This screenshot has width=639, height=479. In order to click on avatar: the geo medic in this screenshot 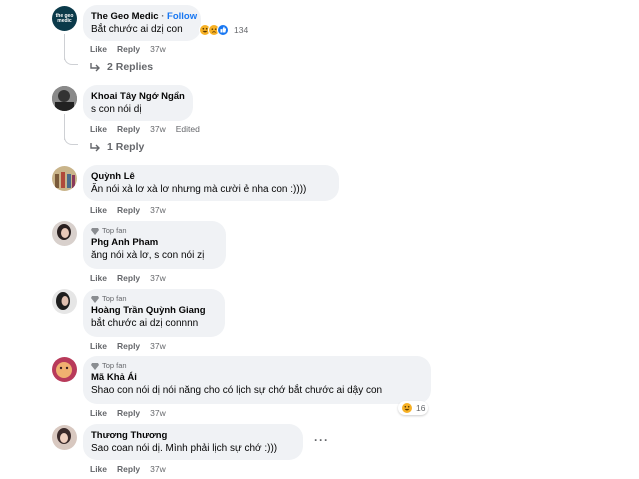, I will do `click(64, 18)`.